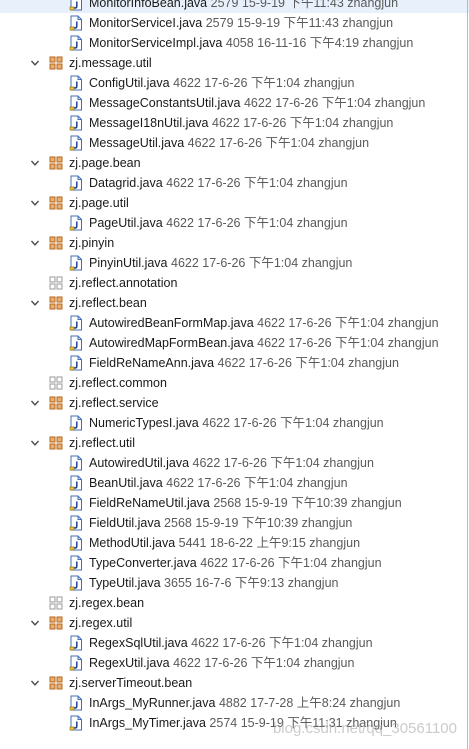 Image resolution: width=469 pixels, height=749 pixels. I want to click on file-name: InArgs_MyTimer.java, so click(147, 723).